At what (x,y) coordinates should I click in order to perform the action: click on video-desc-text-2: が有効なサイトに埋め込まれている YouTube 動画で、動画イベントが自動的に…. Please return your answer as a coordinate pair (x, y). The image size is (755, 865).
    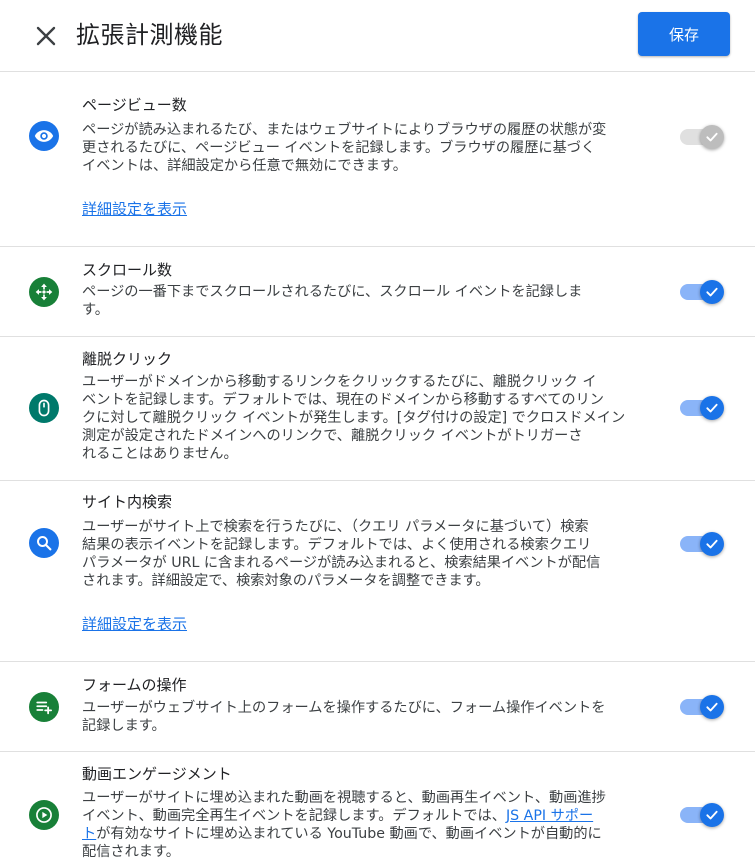
    Looking at the image, I should click on (342, 843).